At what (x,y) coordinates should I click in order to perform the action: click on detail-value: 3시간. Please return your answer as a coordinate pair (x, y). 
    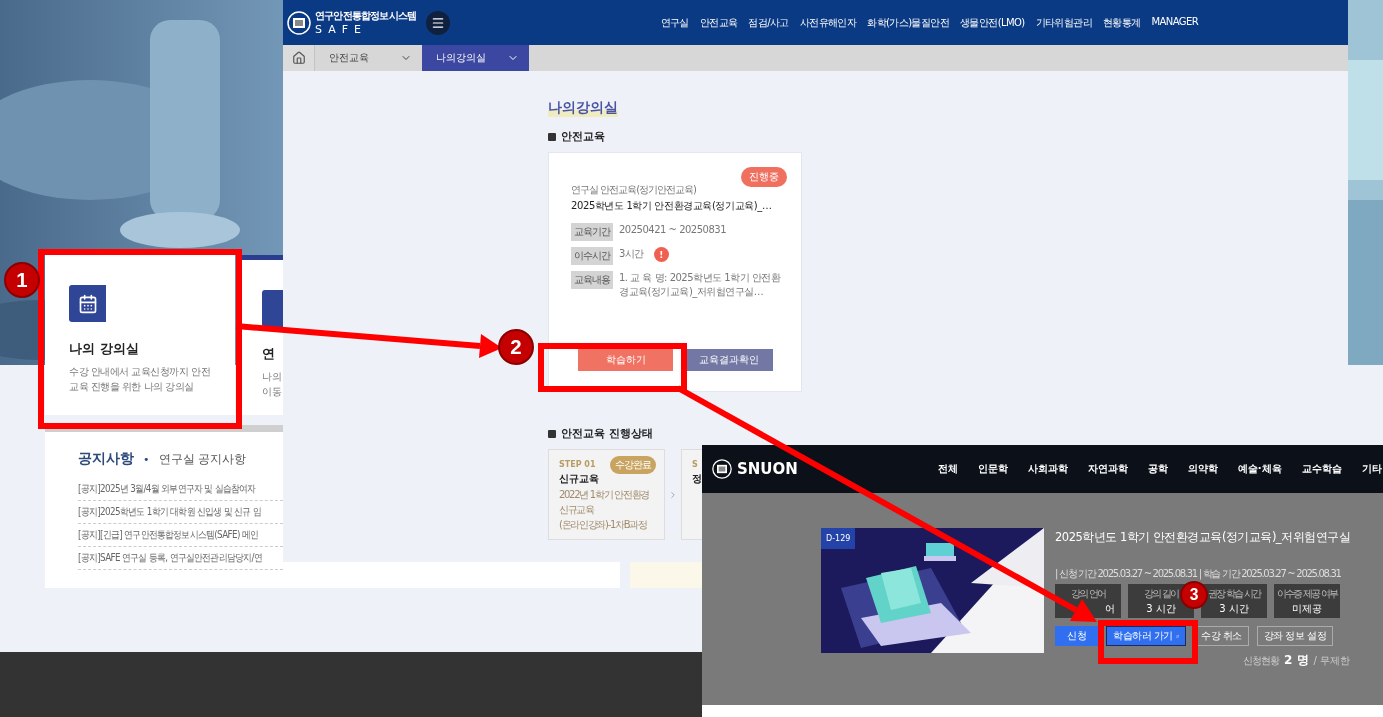
    Looking at the image, I should click on (631, 254).